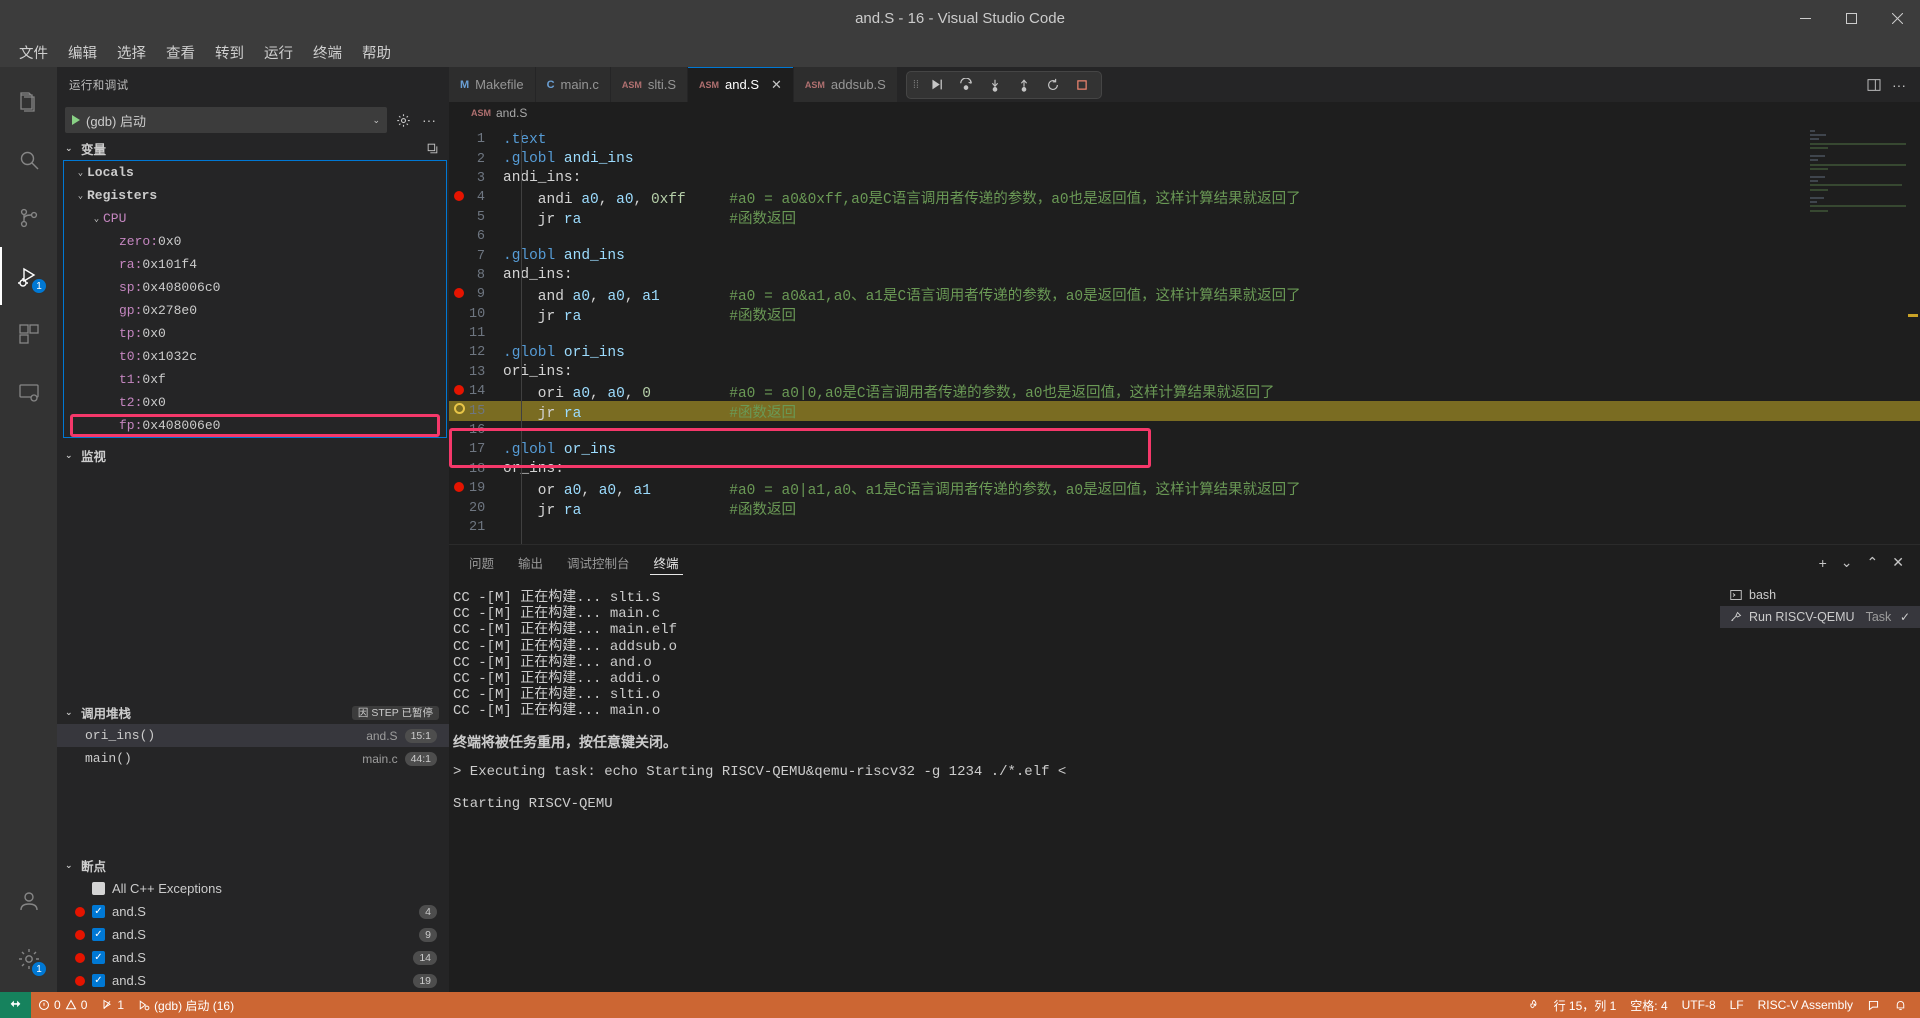 The width and height of the screenshot is (1920, 1018). Describe the element at coordinates (15, 1005) in the screenshot. I see `remote-connection-indicator` at that location.